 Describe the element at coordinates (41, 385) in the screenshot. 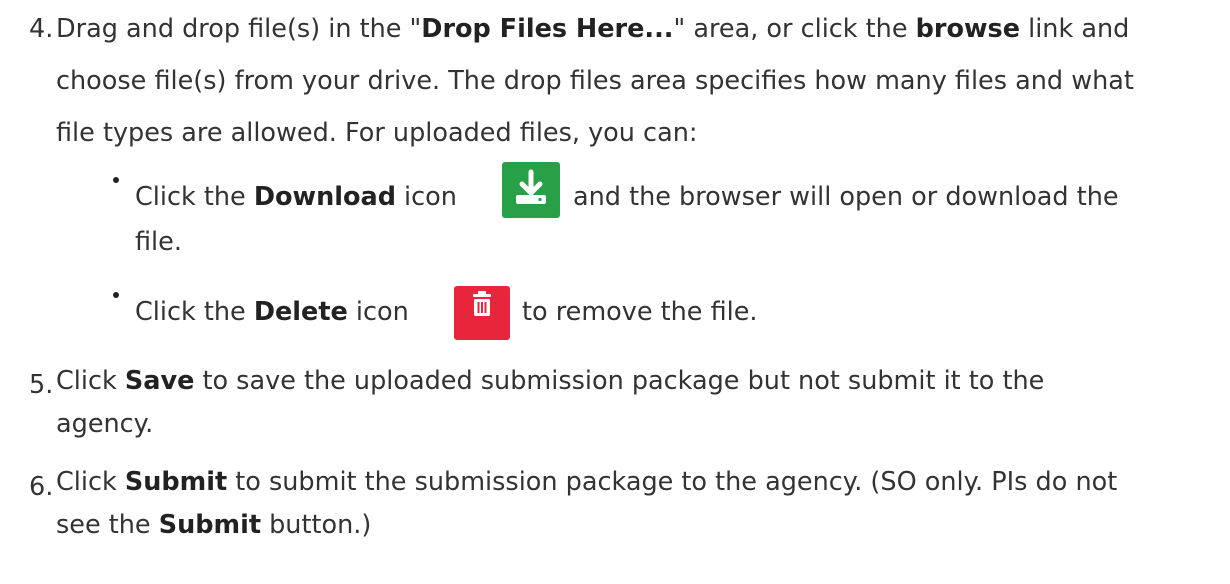

I see `step-number: 5.` at that location.